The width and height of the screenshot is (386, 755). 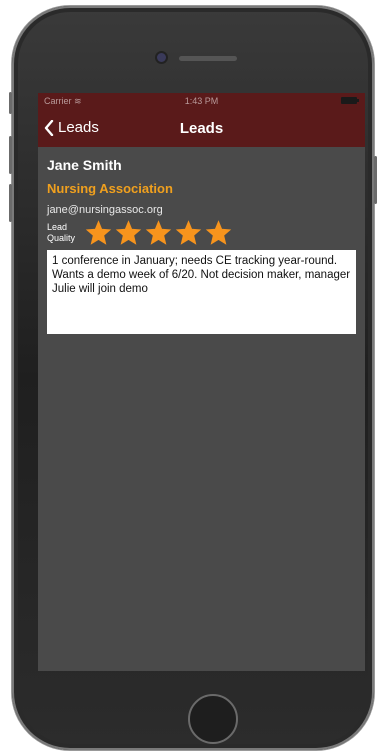 What do you see at coordinates (49, 127) in the screenshot?
I see `chevron-left-icon` at bounding box center [49, 127].